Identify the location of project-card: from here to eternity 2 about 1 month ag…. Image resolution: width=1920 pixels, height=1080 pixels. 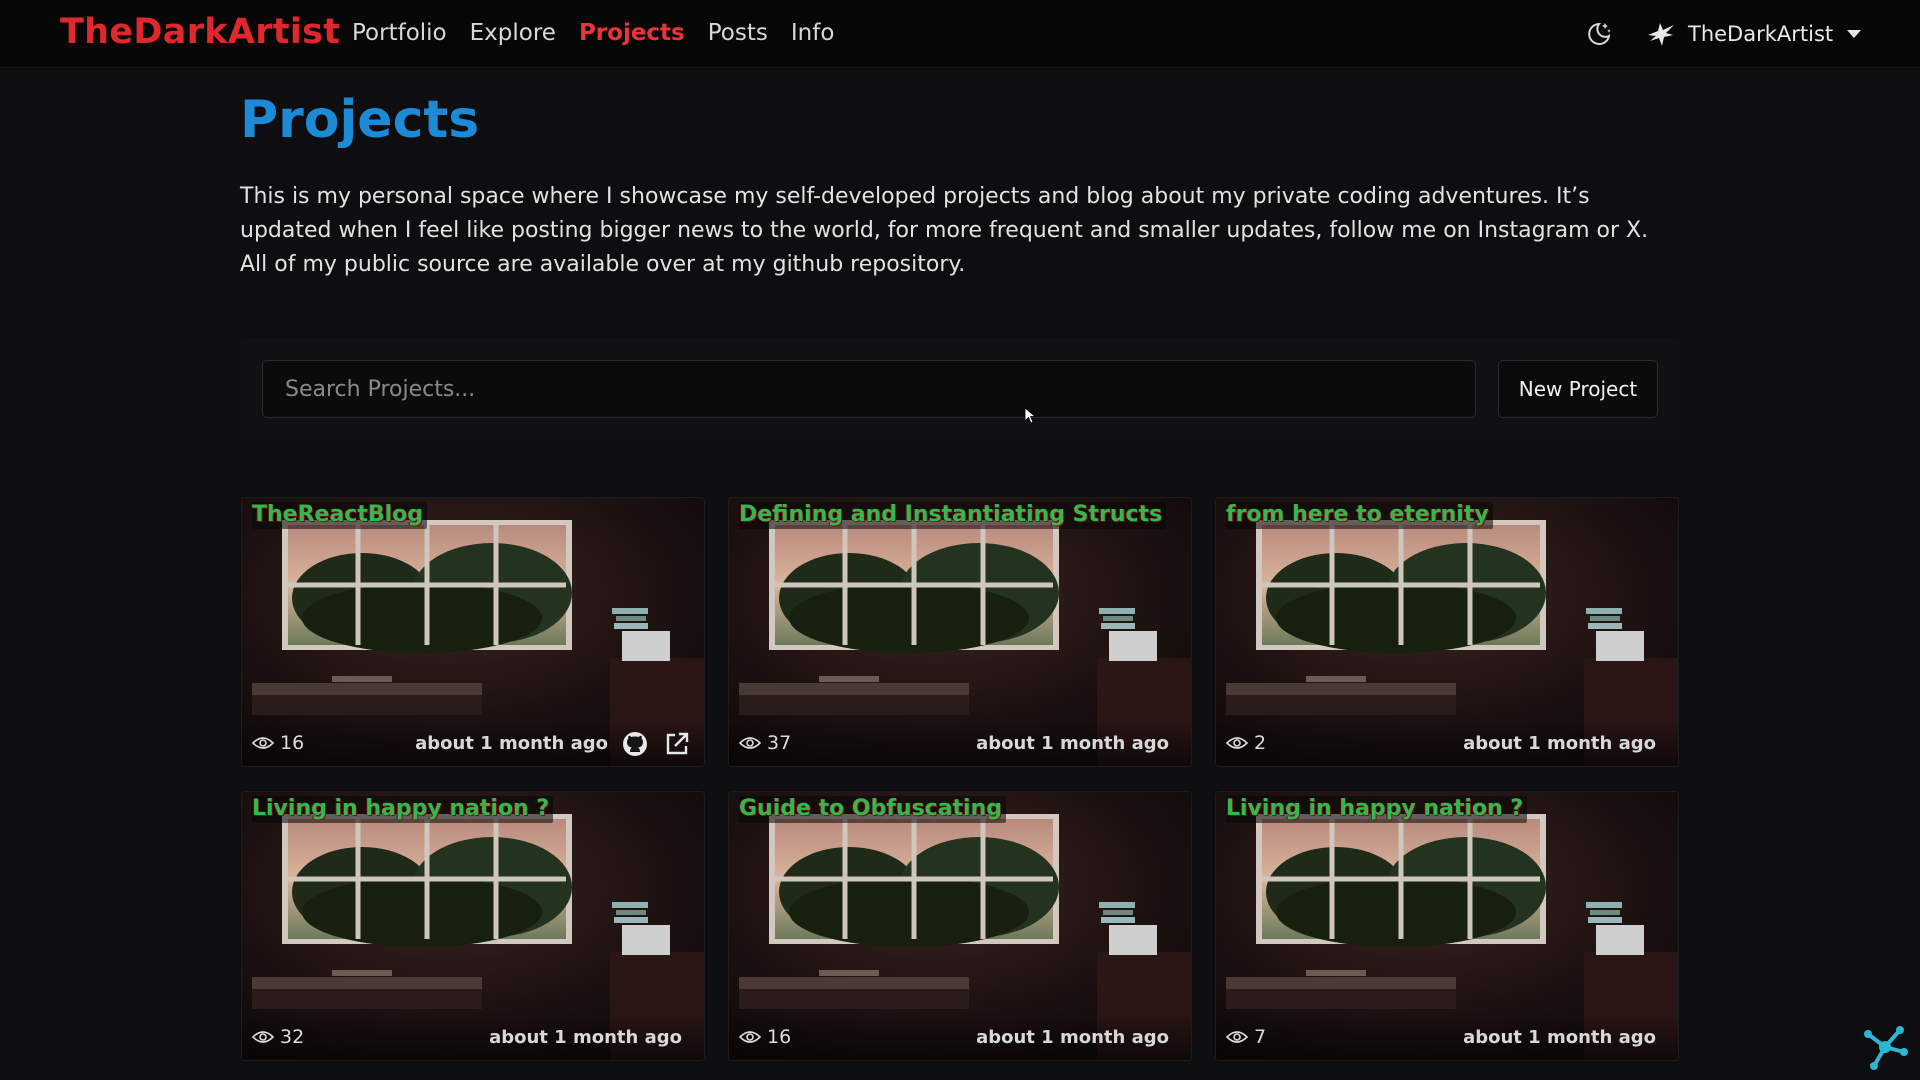
(1447, 632).